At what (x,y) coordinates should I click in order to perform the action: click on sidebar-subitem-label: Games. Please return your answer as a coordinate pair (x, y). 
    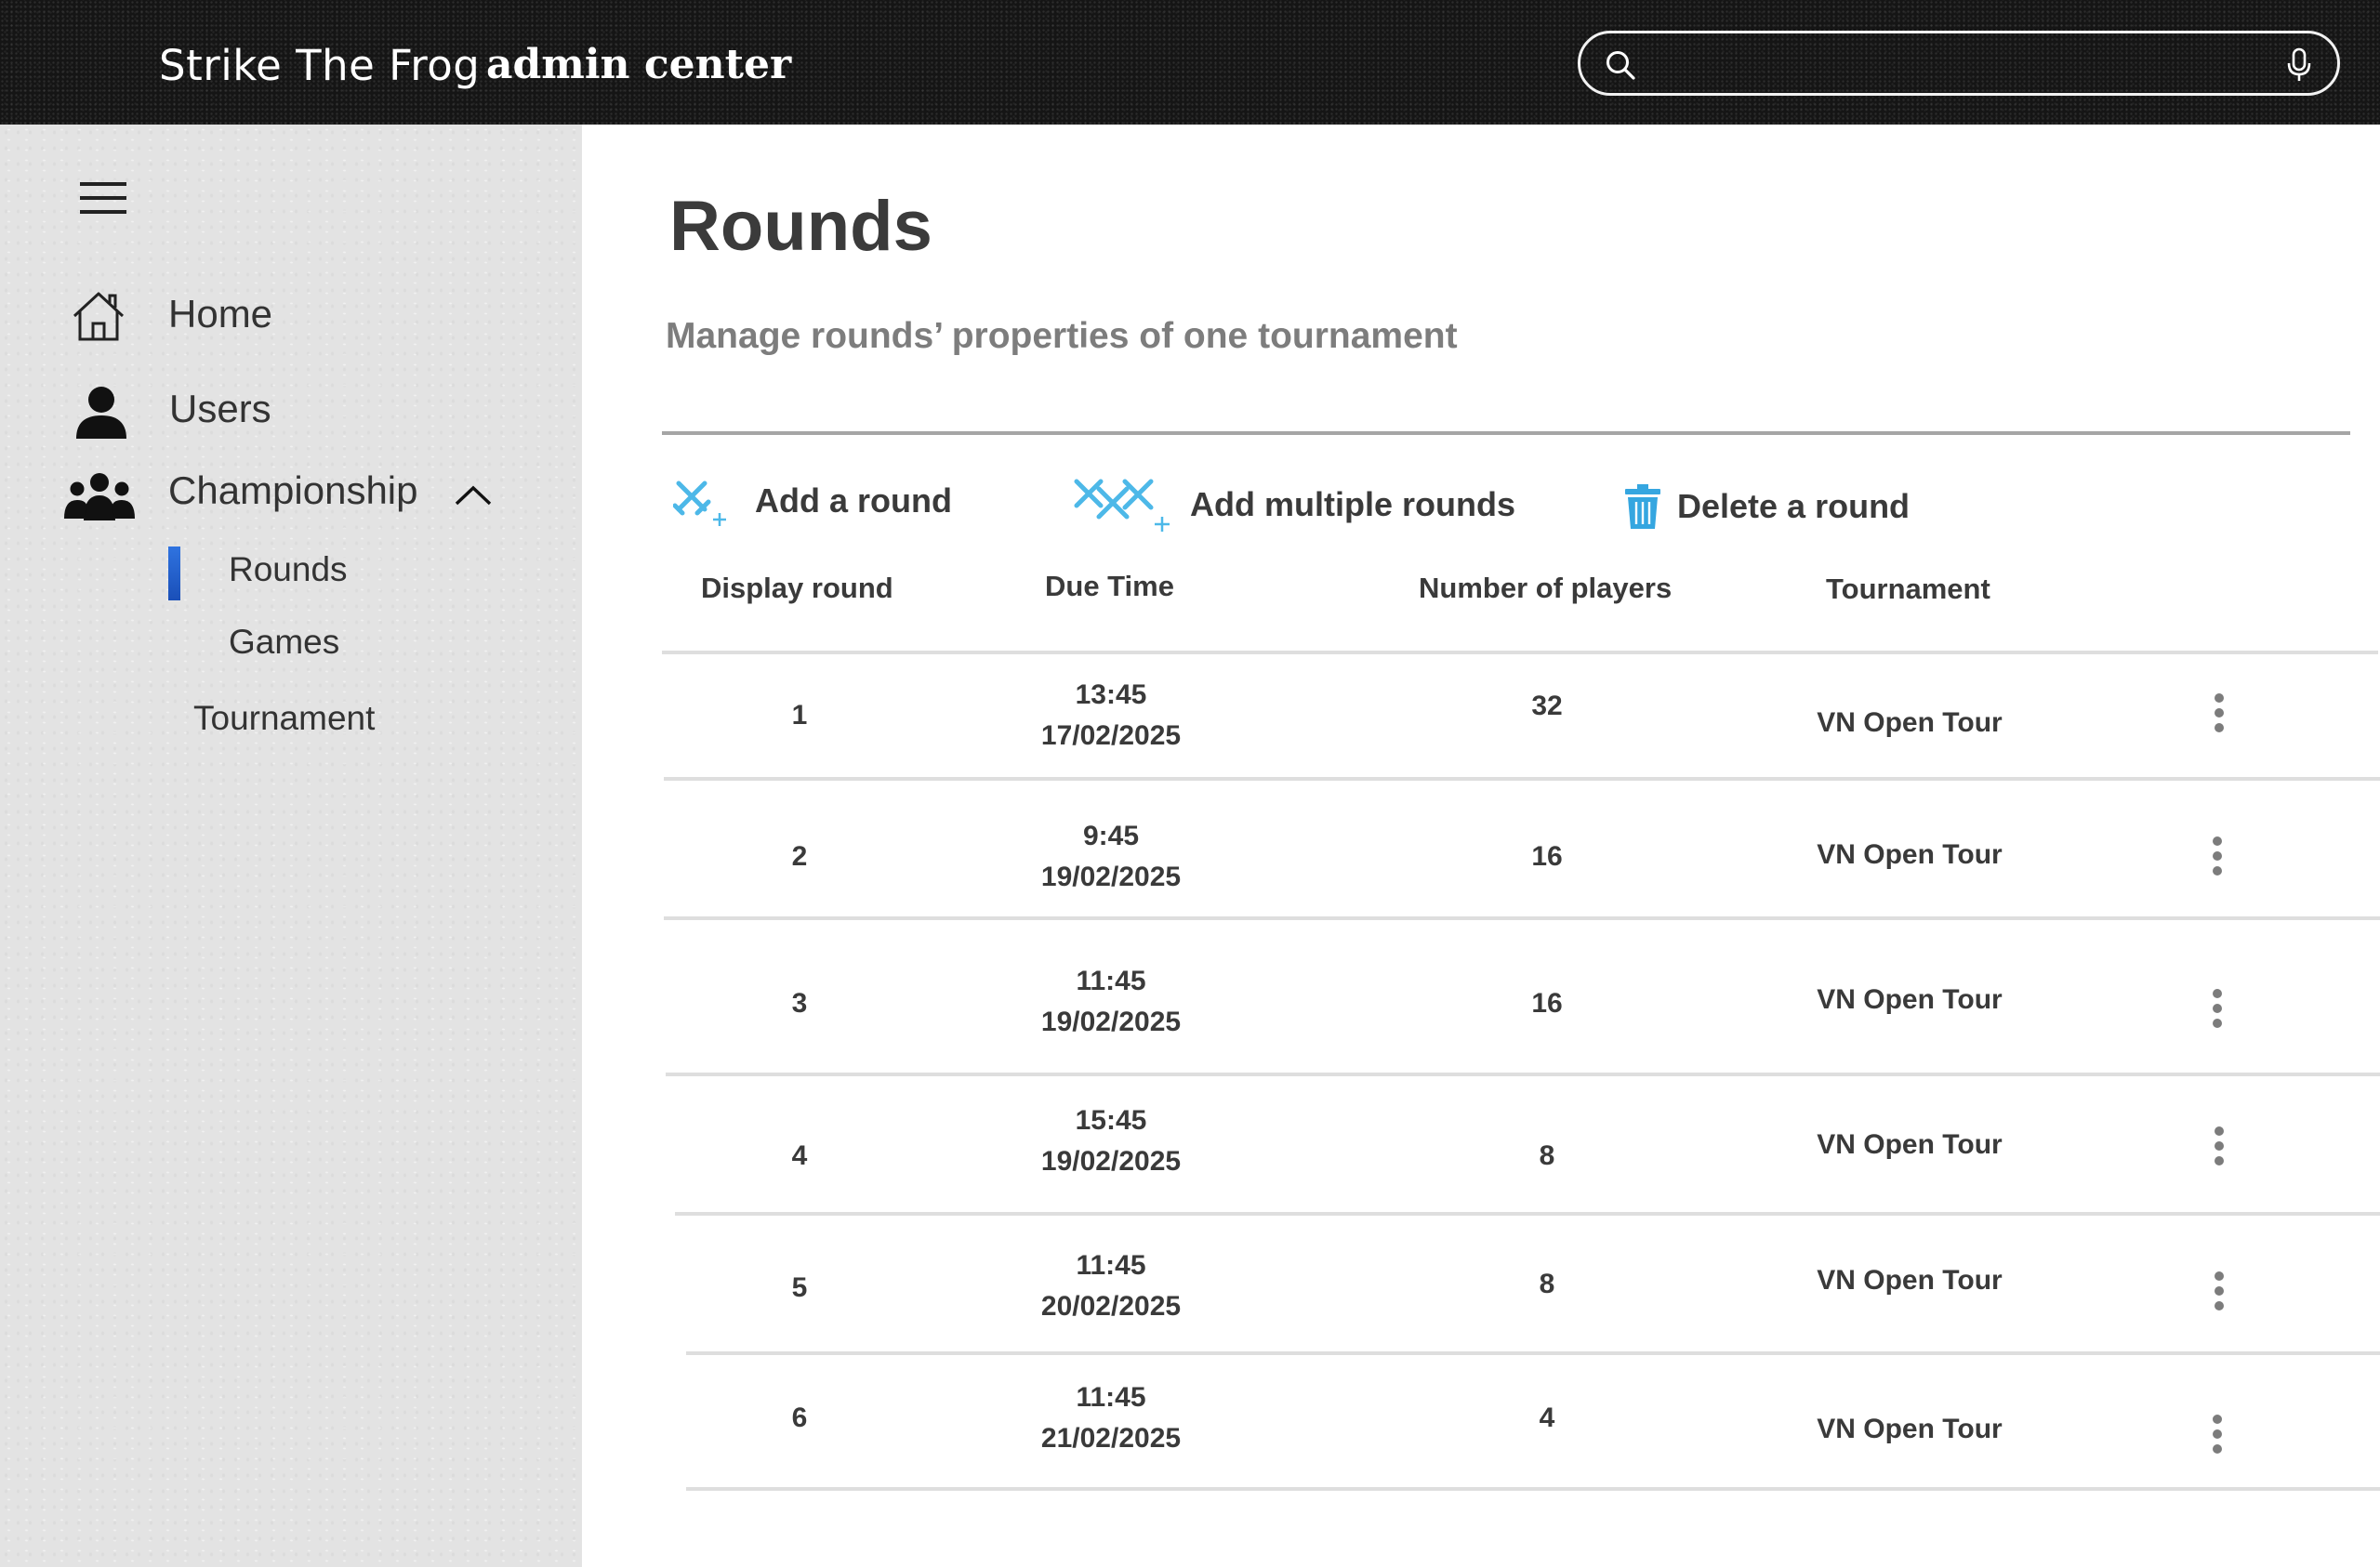
    Looking at the image, I should click on (284, 642).